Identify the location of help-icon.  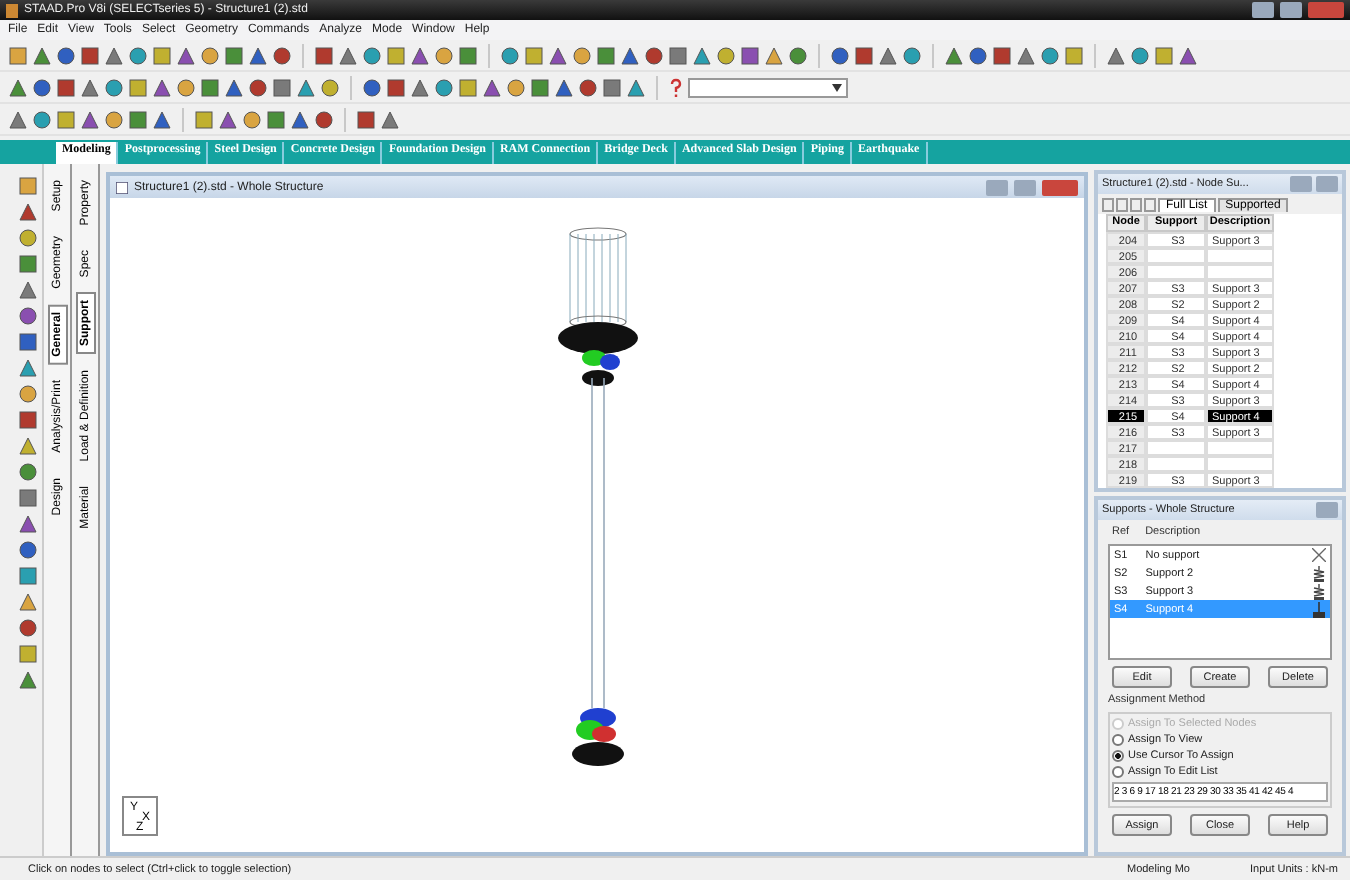
(676, 87).